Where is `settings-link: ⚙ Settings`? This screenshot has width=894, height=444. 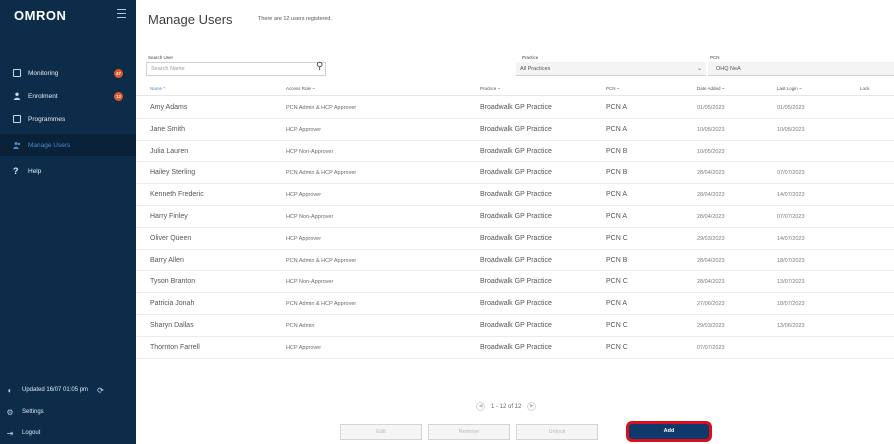
settings-link: ⚙ Settings is located at coordinates (68, 412).